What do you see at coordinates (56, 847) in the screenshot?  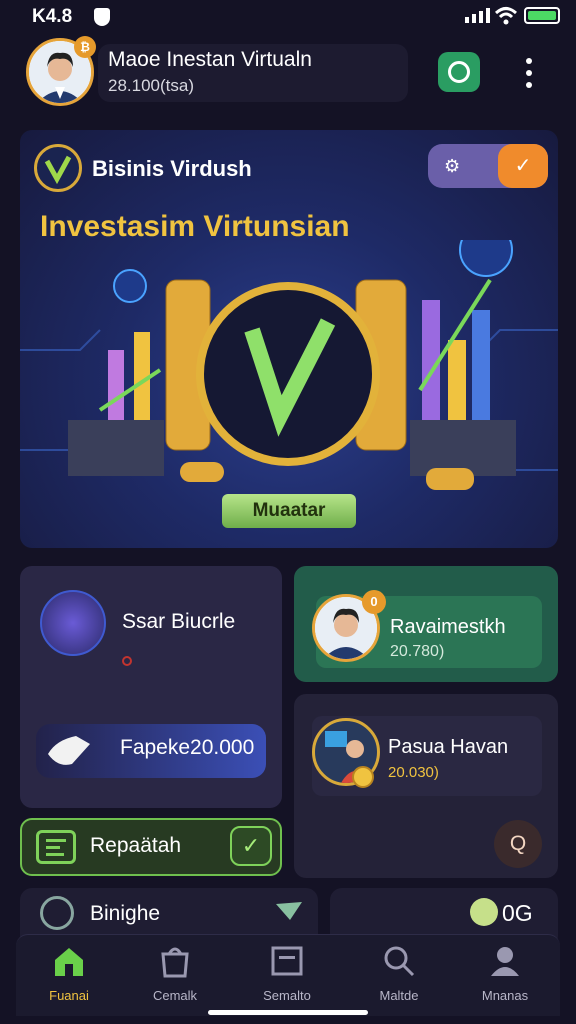 I see `list-icon` at bounding box center [56, 847].